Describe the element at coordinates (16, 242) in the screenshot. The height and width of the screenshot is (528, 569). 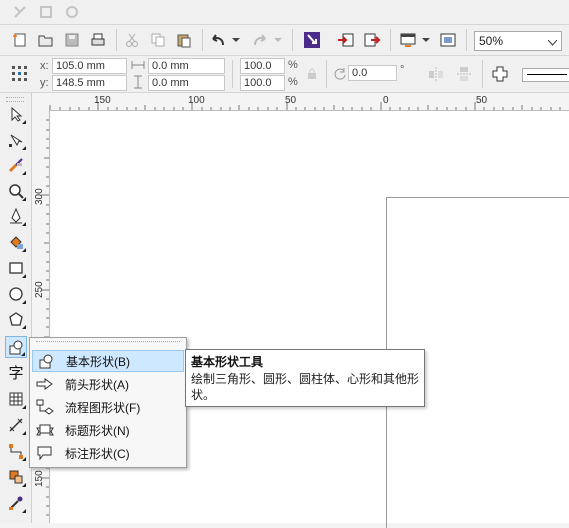
I see `smart-fill-tool-icon` at that location.